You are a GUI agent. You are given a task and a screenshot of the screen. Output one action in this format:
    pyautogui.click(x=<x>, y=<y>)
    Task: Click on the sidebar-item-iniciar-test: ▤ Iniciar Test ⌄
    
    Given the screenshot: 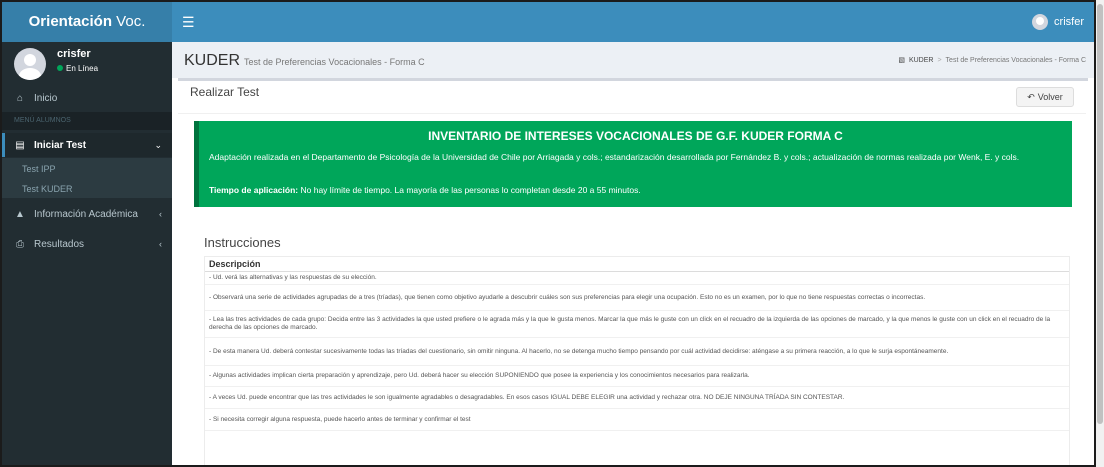 What is the action you would take?
    pyautogui.click(x=87, y=145)
    